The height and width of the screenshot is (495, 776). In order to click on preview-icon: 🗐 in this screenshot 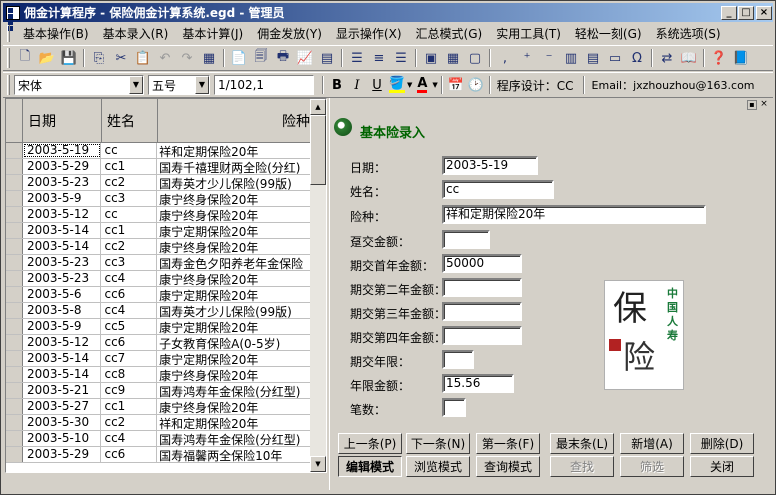, I will do `click(261, 58)`.